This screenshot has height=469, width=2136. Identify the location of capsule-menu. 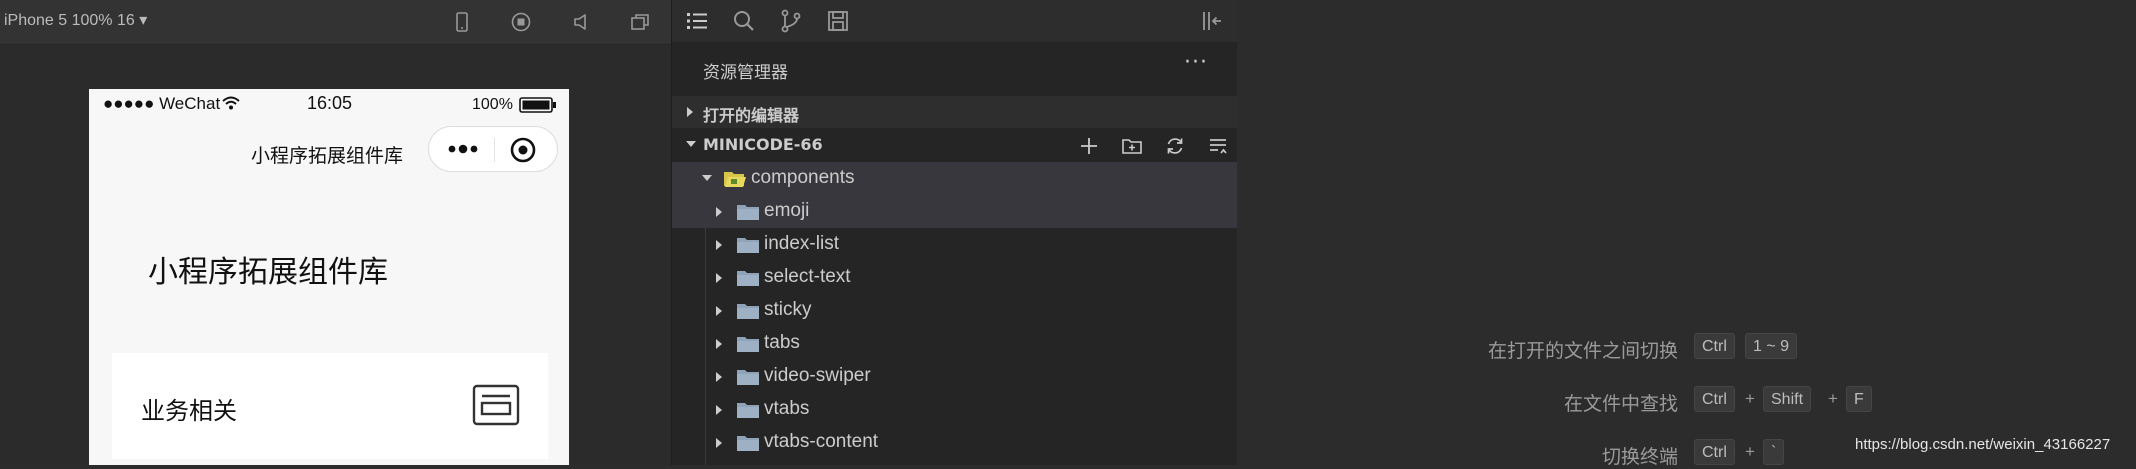
(493, 149).